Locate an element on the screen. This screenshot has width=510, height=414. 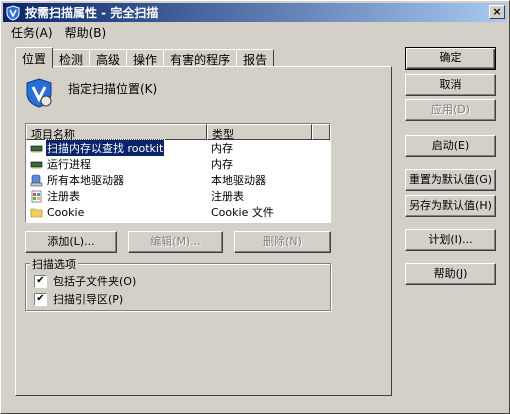
list-item-name: 所有本地驱动器 is located at coordinates (85, 180).